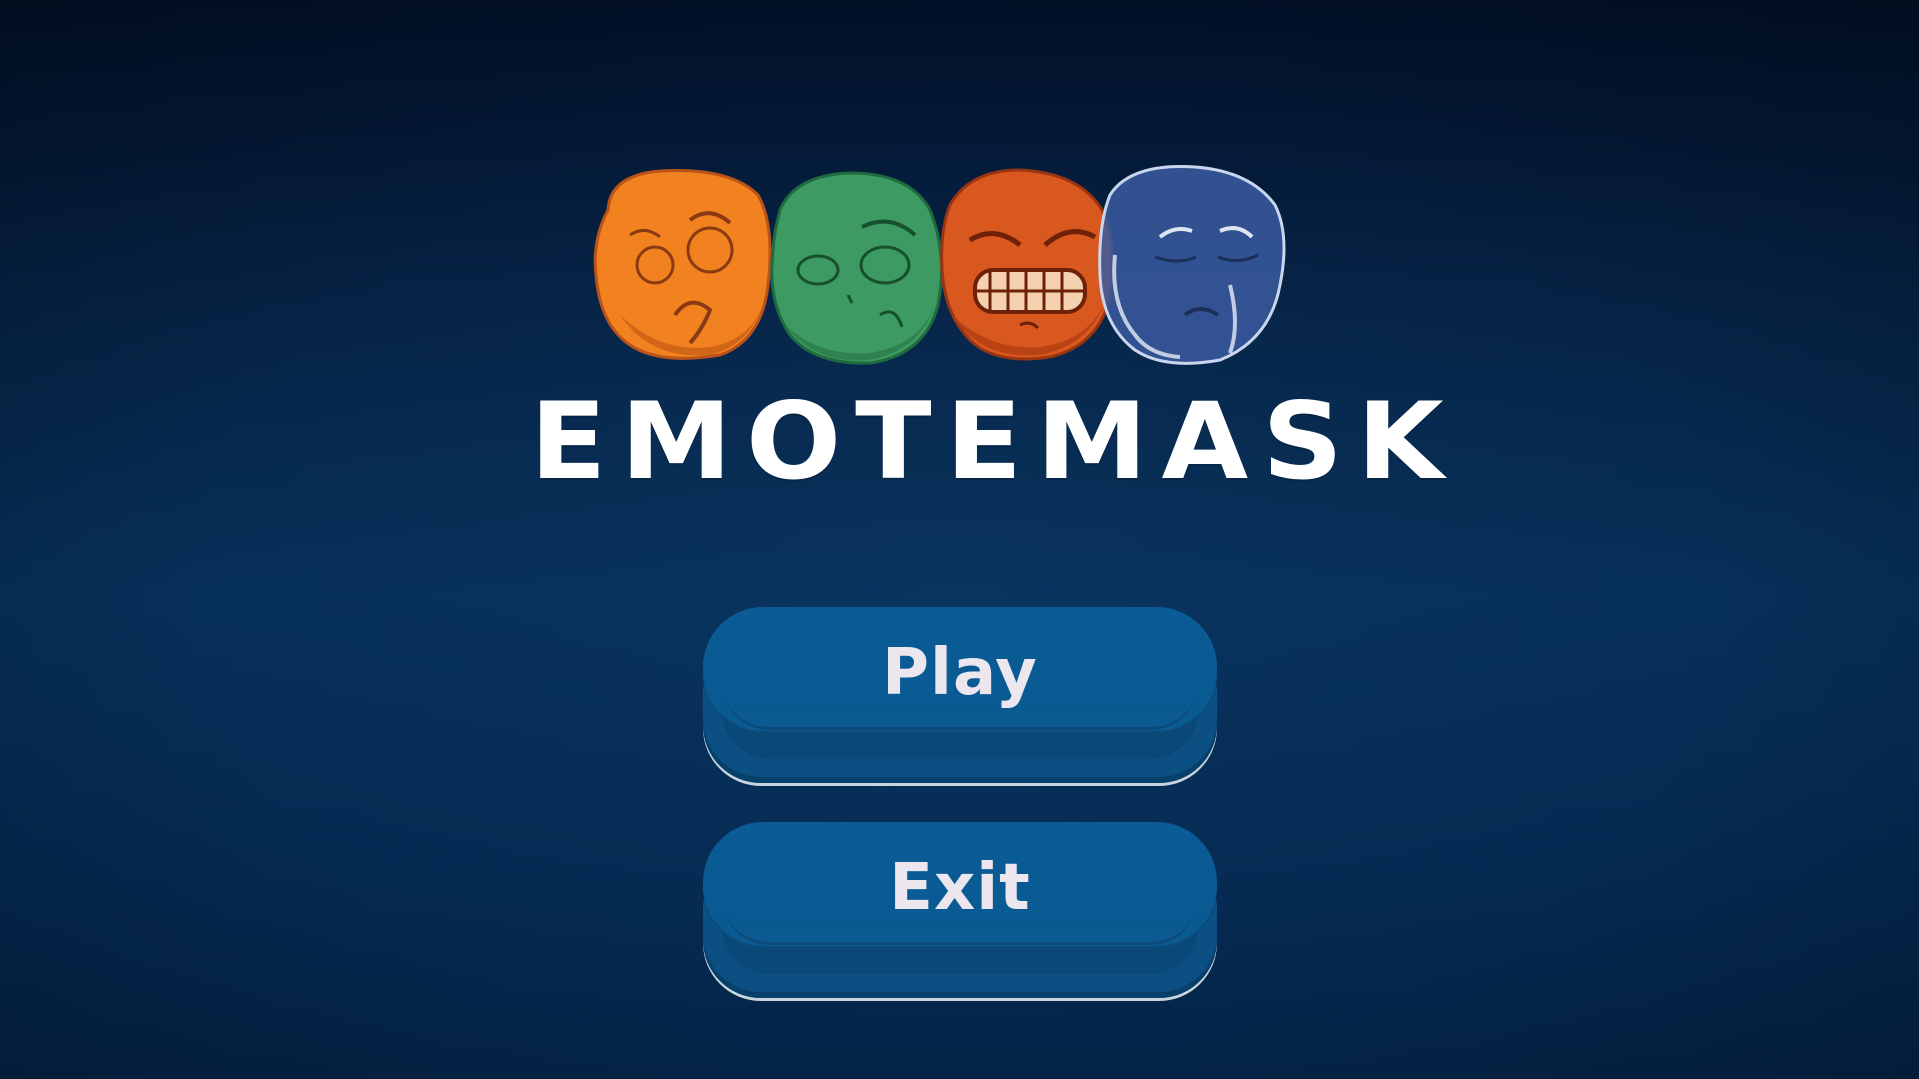 The height and width of the screenshot is (1079, 1919). Describe the element at coordinates (682, 264) in the screenshot. I see `orange-anxious-mask` at that location.